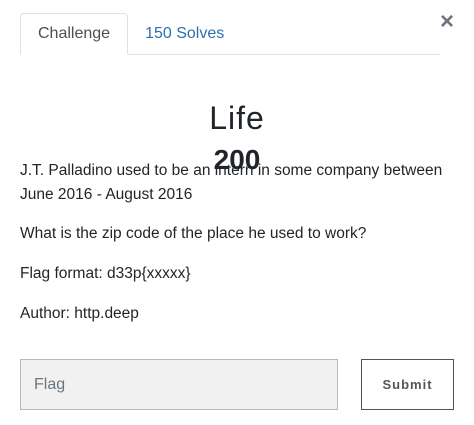 This screenshot has height=425, width=474. Describe the element at coordinates (79, 313) in the screenshot. I see `challenge-author: Author: http.deep` at that location.